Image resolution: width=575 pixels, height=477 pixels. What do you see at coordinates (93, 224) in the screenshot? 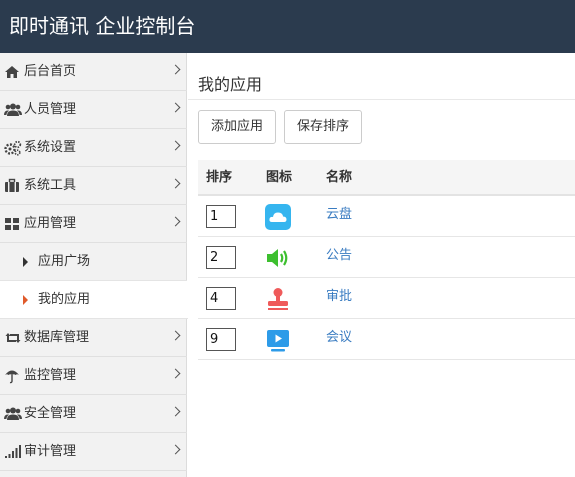
I see `sidebar-item-apps: 应用管理` at bounding box center [93, 224].